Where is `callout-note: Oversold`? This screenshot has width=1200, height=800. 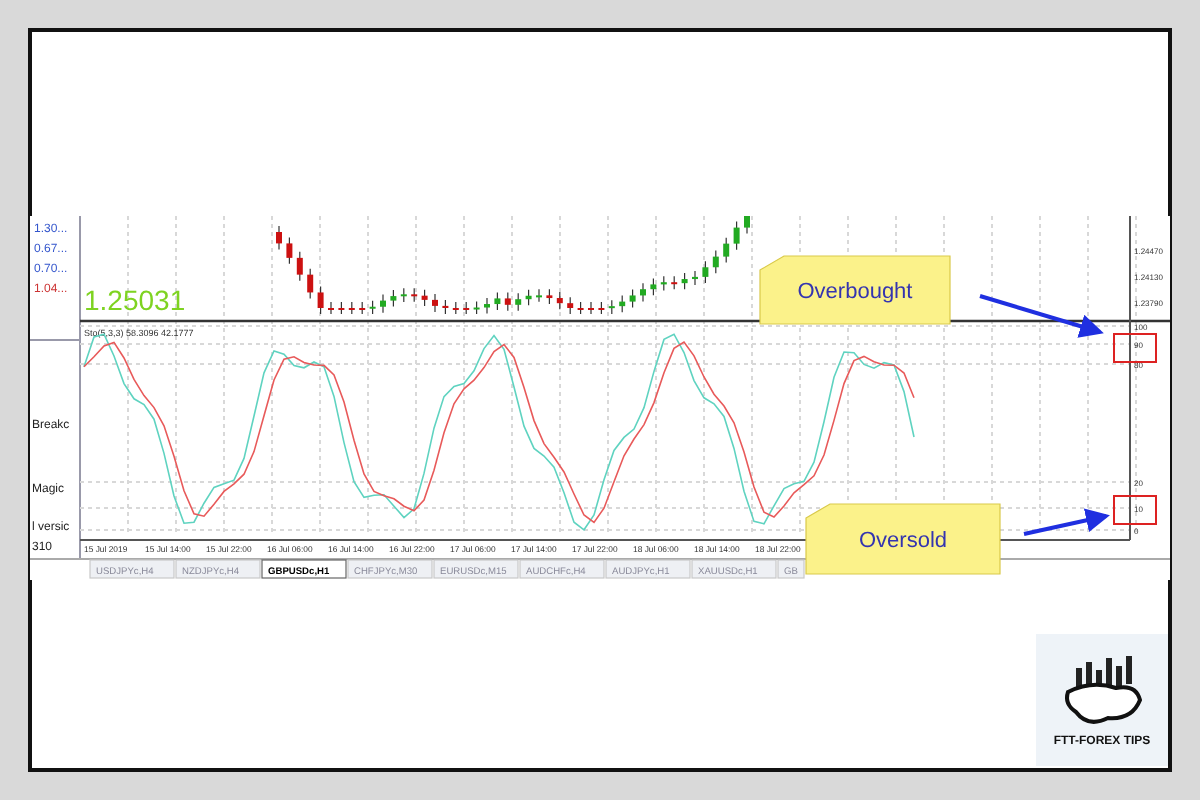
callout-note: Oversold is located at coordinates (903, 539).